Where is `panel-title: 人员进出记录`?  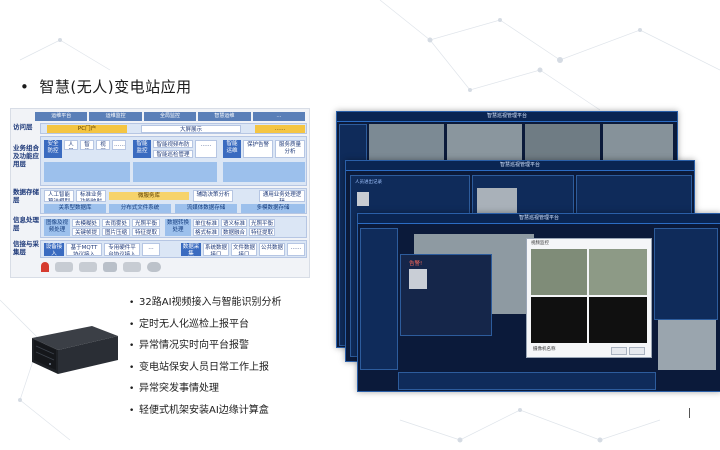
panel-title: 人员进出记录 is located at coordinates (368, 182).